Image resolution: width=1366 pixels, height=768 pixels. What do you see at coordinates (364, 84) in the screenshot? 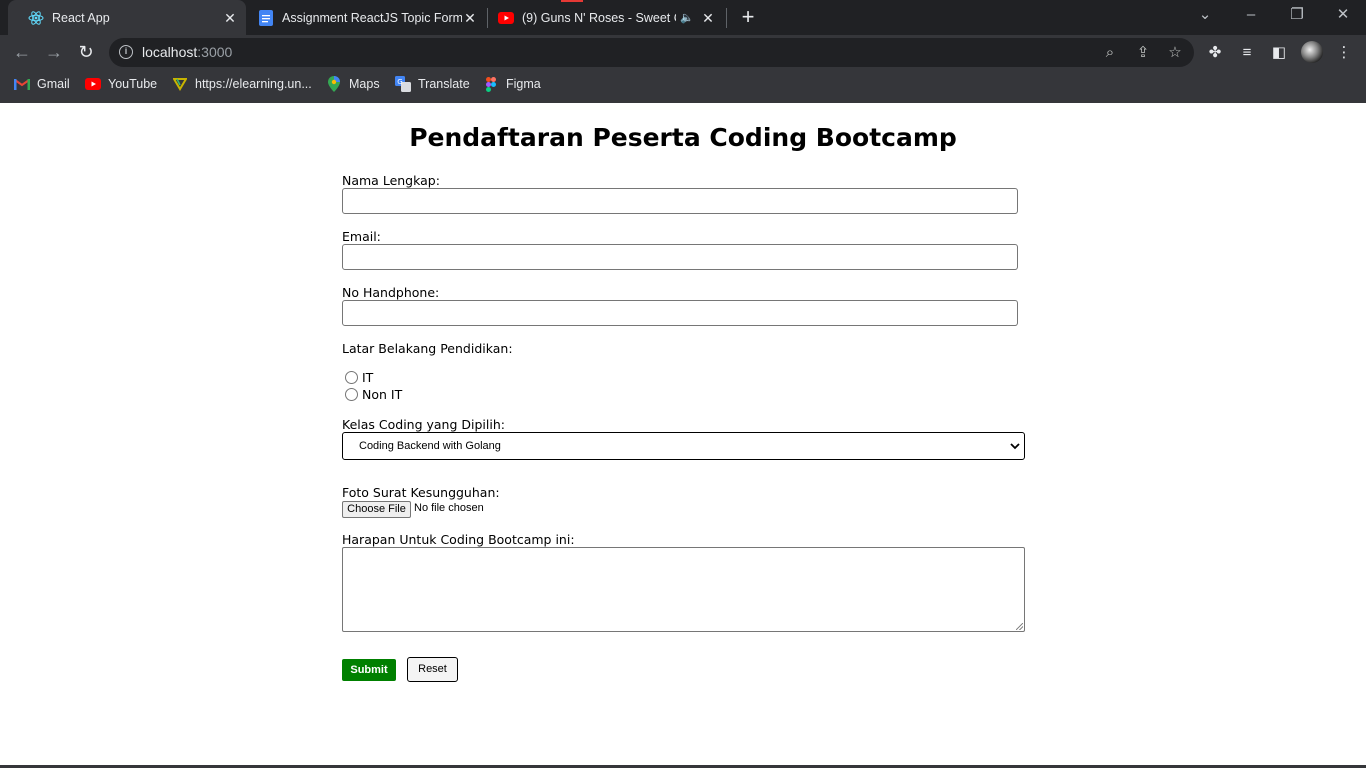
I see `bookmark-label: Maps` at bounding box center [364, 84].